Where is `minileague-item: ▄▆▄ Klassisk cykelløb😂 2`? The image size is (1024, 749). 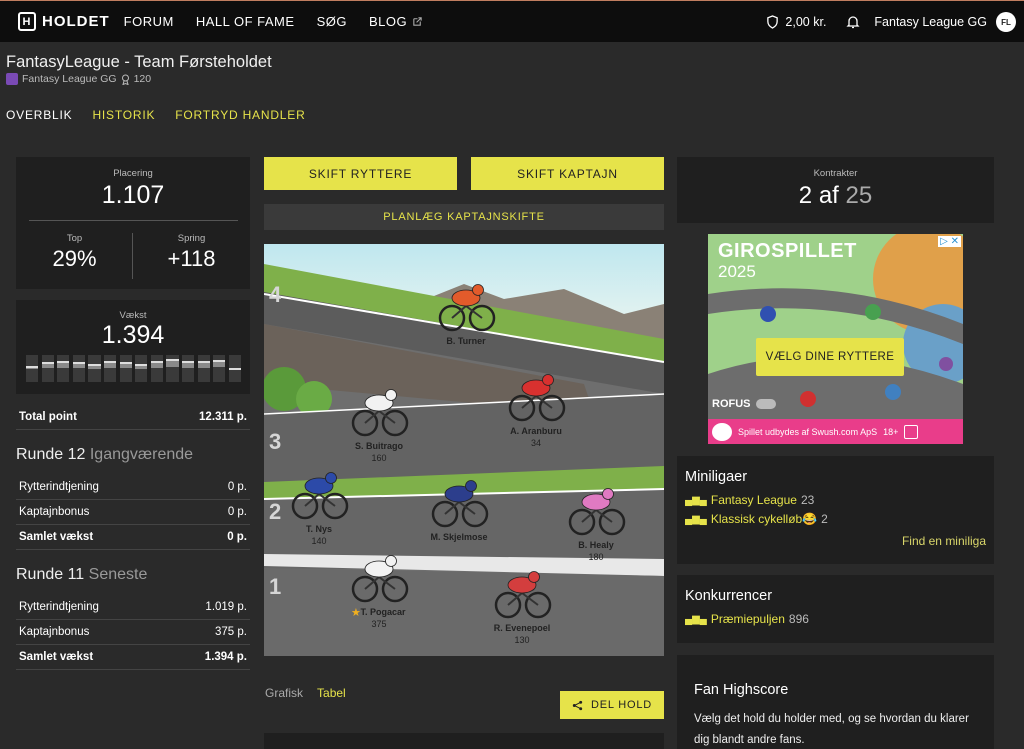
minileague-item: ▄▆▄ Klassisk cykelløb😂 2 is located at coordinates (756, 519).